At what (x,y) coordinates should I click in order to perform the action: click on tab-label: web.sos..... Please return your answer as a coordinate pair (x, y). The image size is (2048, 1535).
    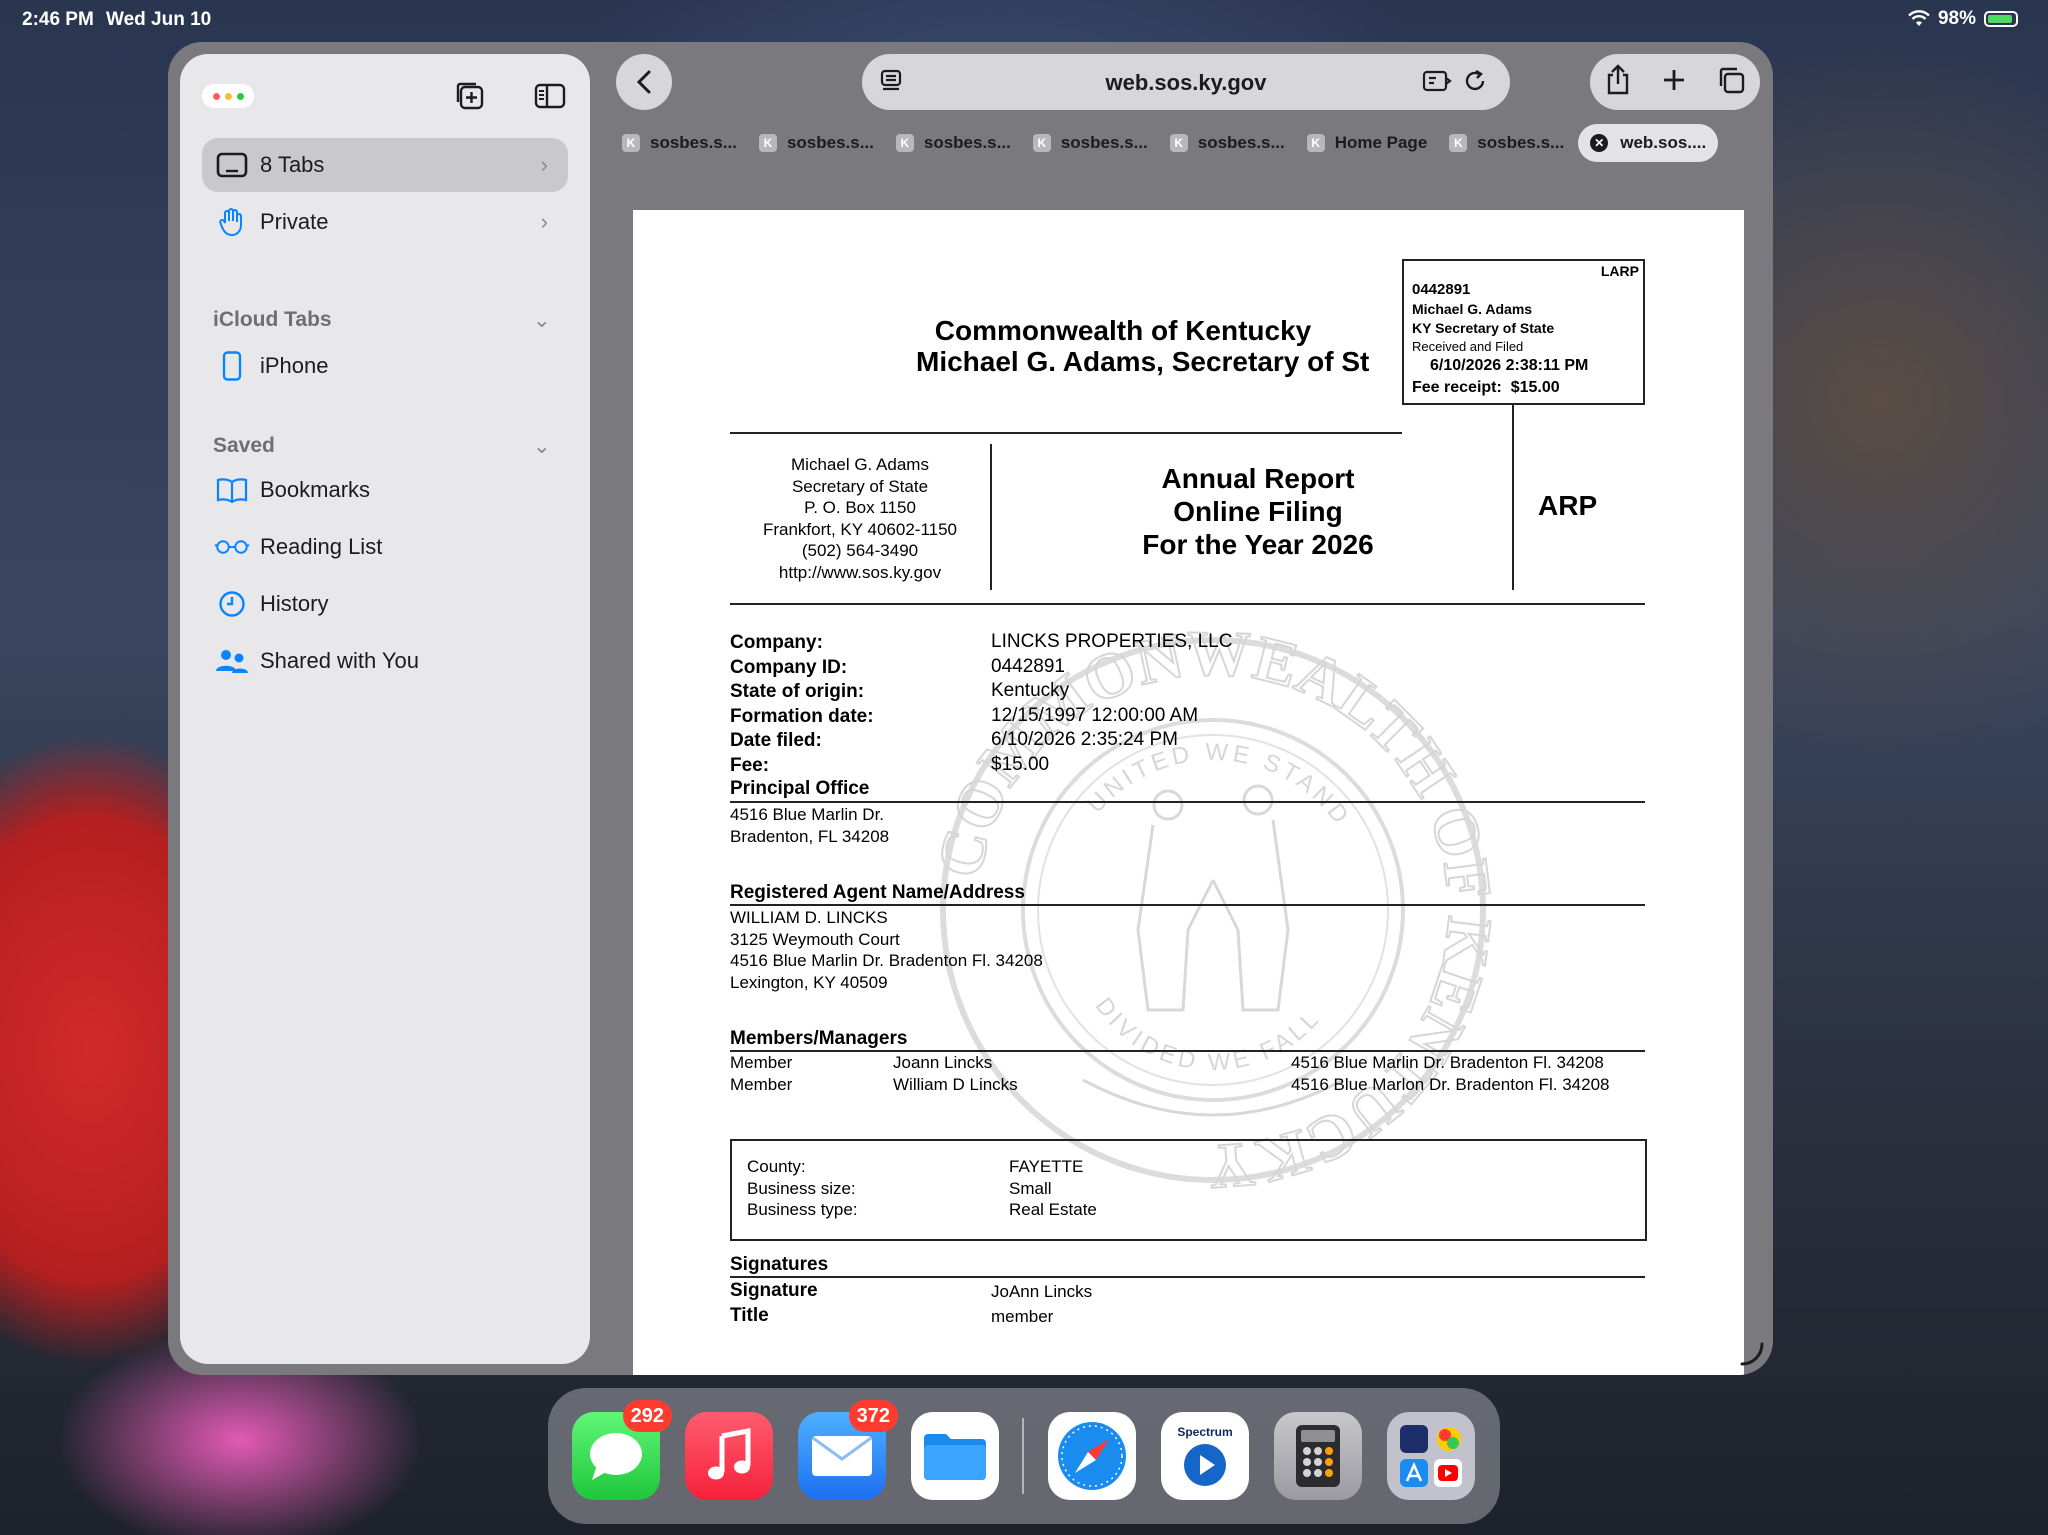
    Looking at the image, I should click on (1663, 142).